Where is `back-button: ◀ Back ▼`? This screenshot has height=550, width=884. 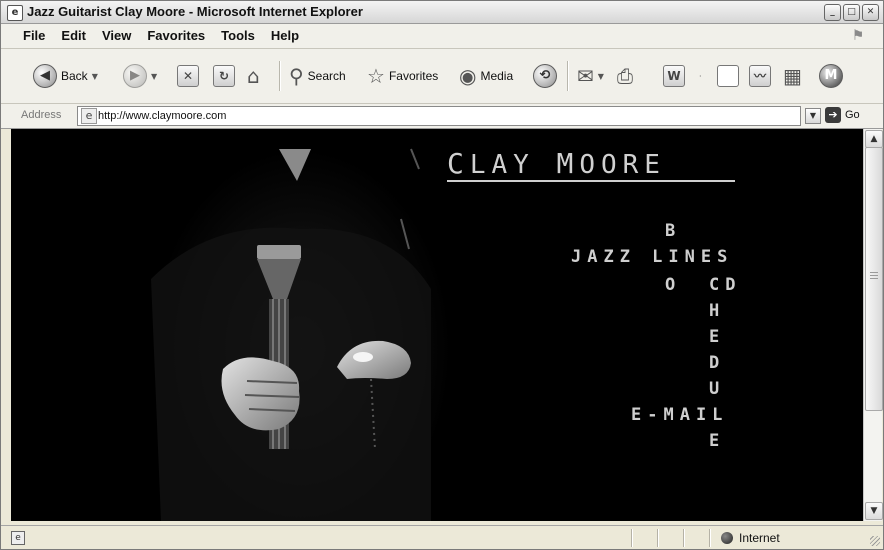
back-button: ◀ Back ▼ is located at coordinates (65, 76).